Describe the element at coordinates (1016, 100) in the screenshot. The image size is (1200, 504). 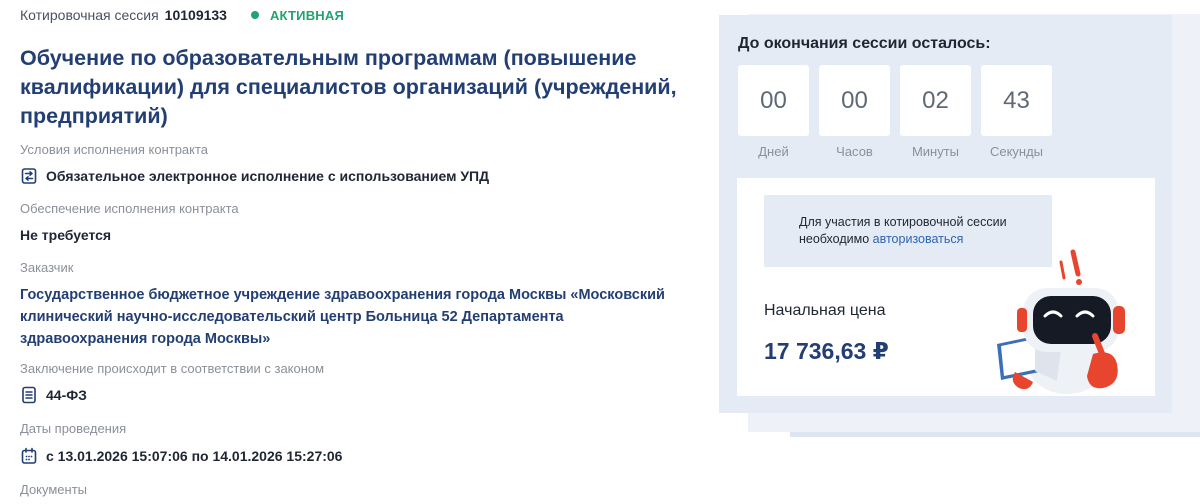
I see `countdown-seconds-value: 43` at that location.